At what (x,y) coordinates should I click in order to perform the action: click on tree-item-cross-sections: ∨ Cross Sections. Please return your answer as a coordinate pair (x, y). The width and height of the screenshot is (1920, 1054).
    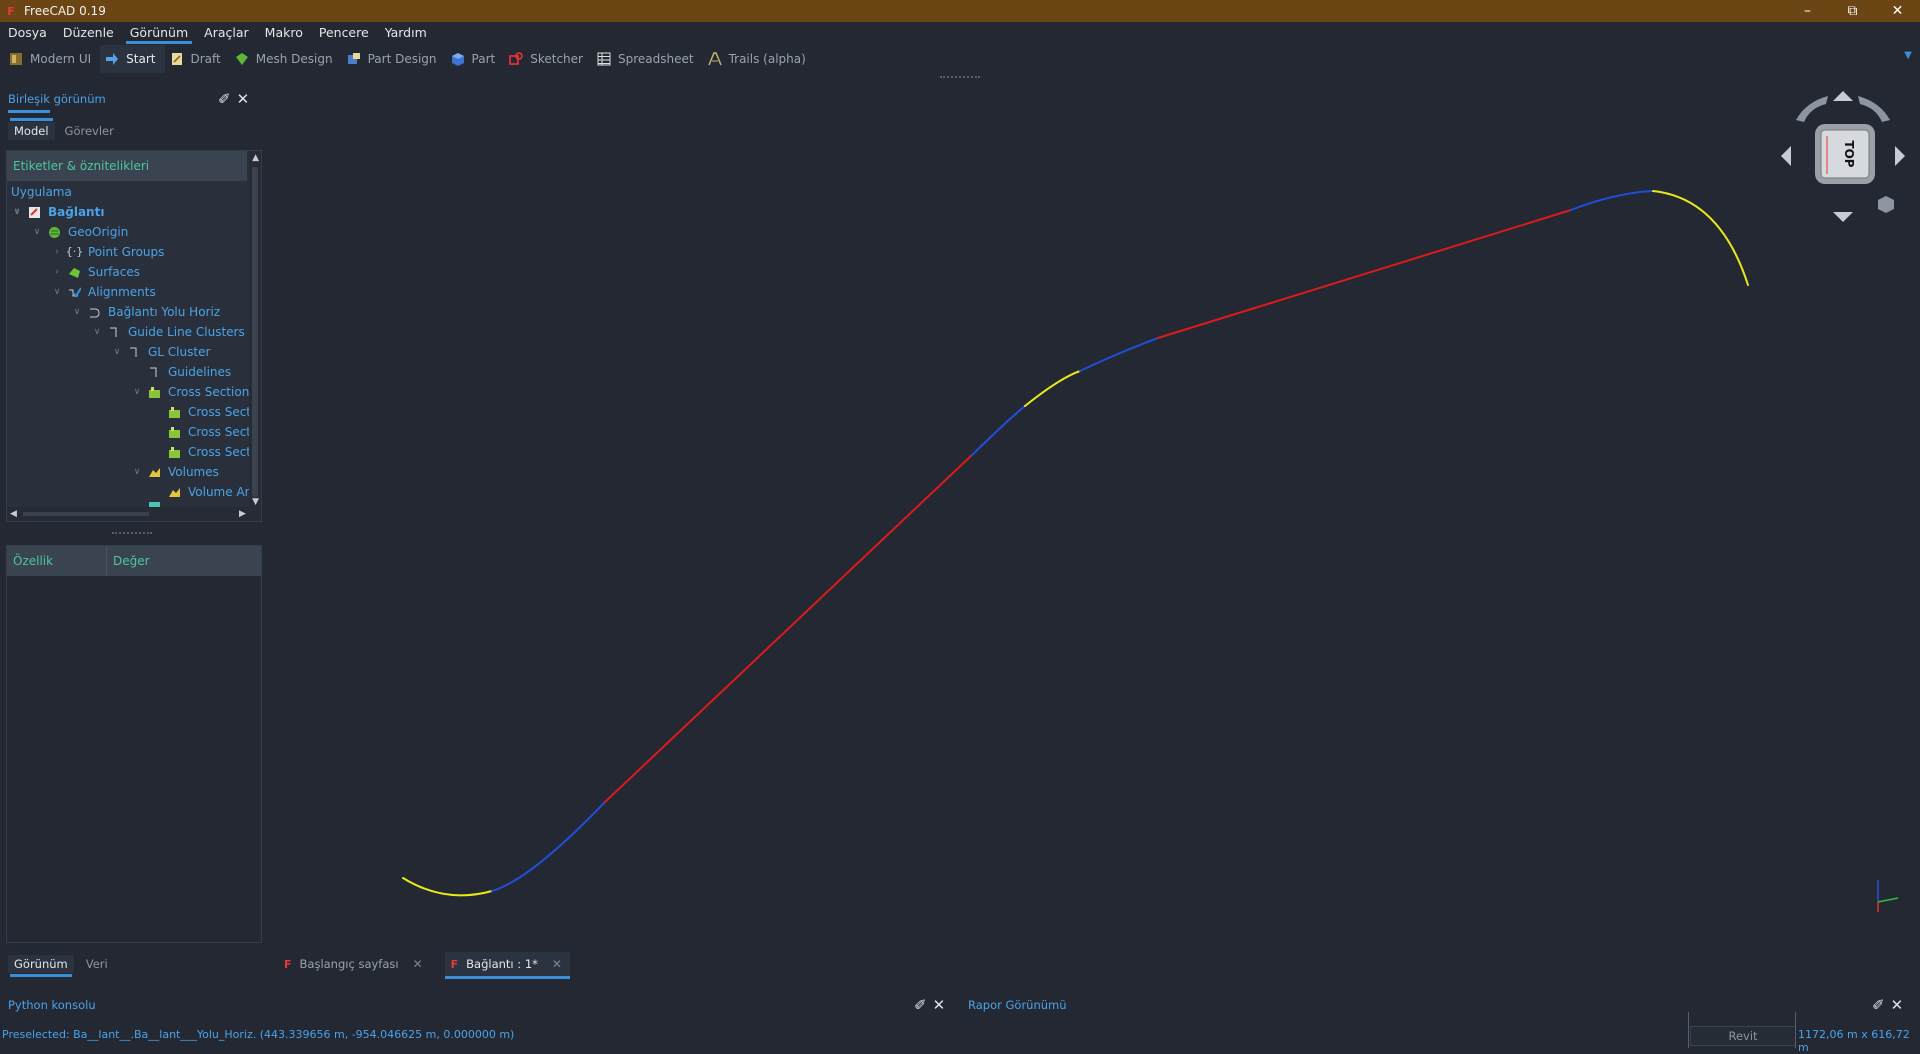
    Looking at the image, I should click on (193, 392).